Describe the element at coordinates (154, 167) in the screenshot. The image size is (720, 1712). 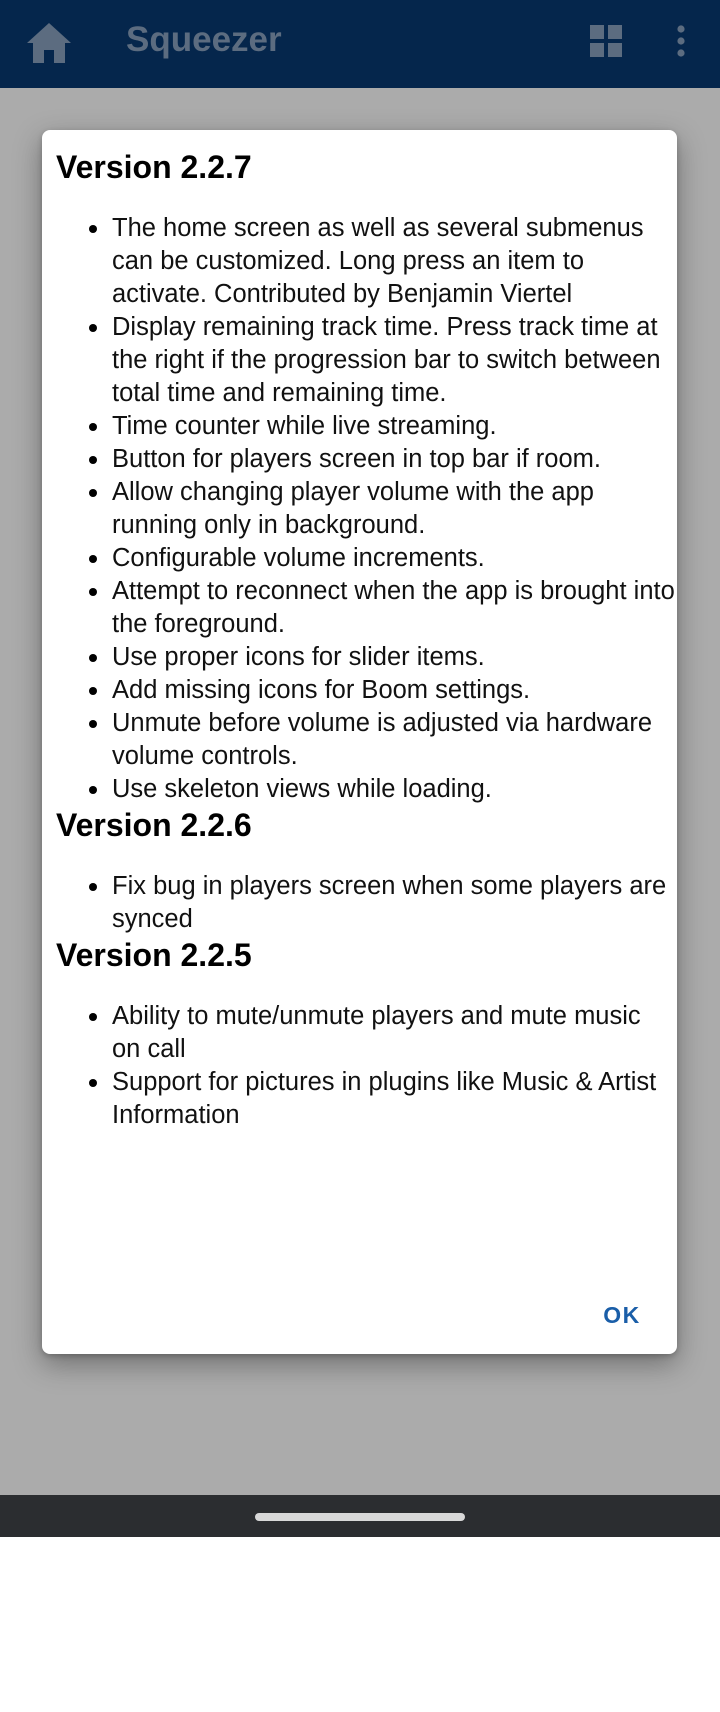
I see `version-heading: Version 2.2.7` at that location.